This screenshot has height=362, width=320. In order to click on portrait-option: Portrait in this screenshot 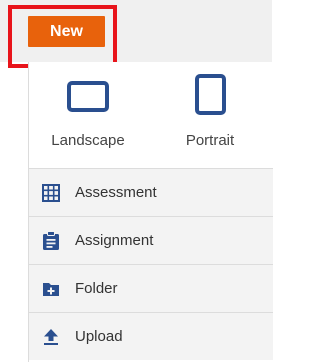, I will do `click(210, 115)`.